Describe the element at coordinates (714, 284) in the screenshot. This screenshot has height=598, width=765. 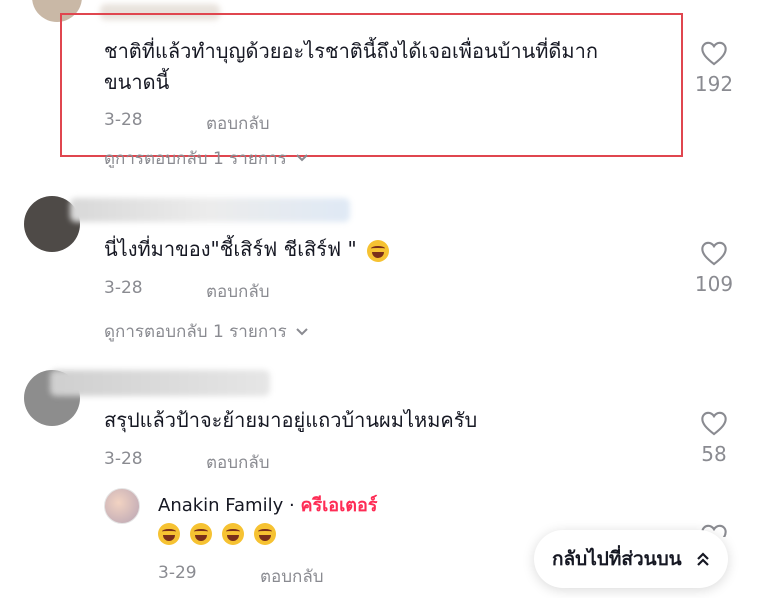
I see `like-count: 109` at that location.